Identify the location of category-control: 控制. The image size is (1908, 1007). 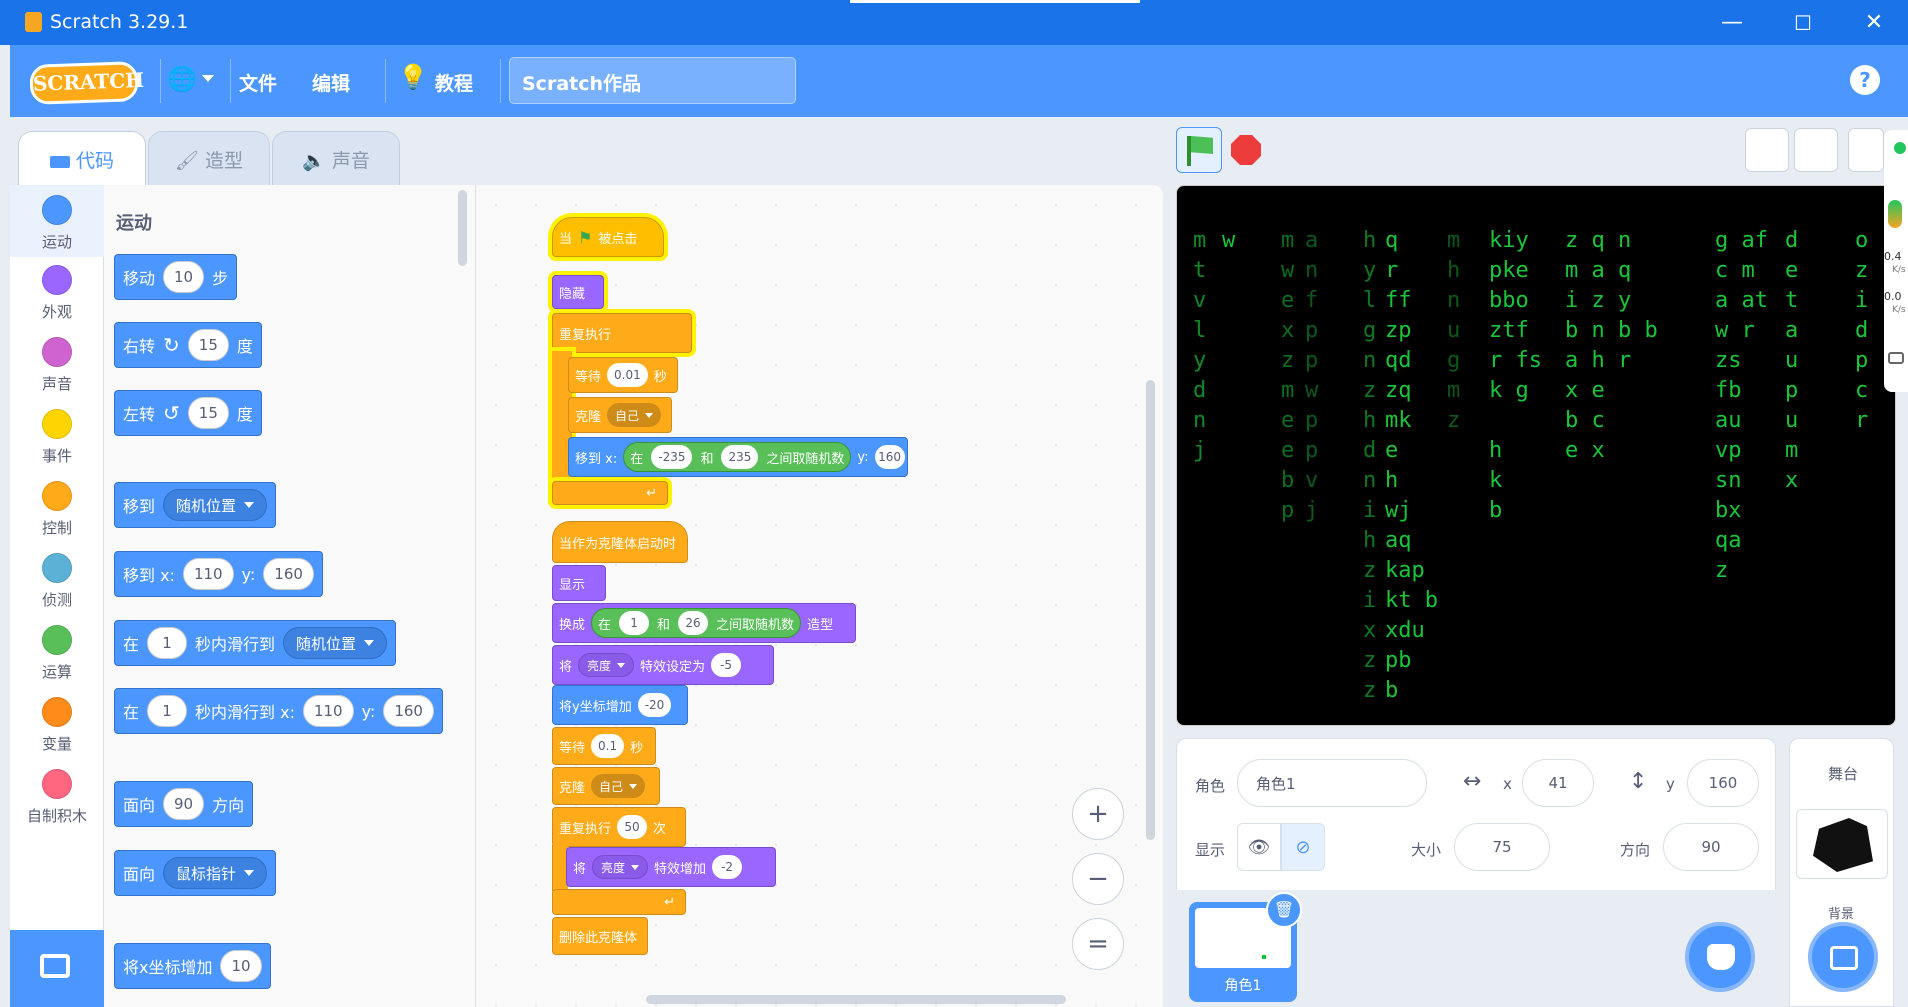
(57, 509).